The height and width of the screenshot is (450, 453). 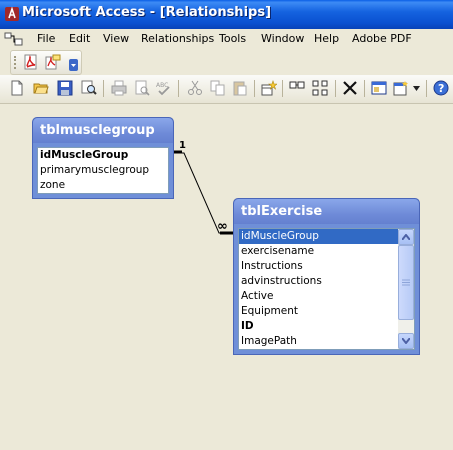 What do you see at coordinates (103, 185) in the screenshot?
I see `field-item: zone` at bounding box center [103, 185].